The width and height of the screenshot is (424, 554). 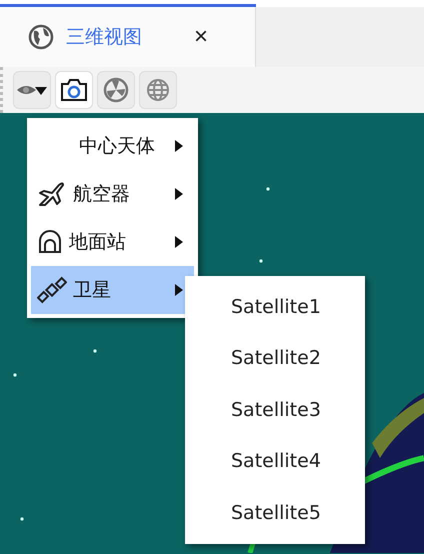 What do you see at coordinates (112, 242) in the screenshot?
I see `menu-item: 地面站` at bounding box center [112, 242].